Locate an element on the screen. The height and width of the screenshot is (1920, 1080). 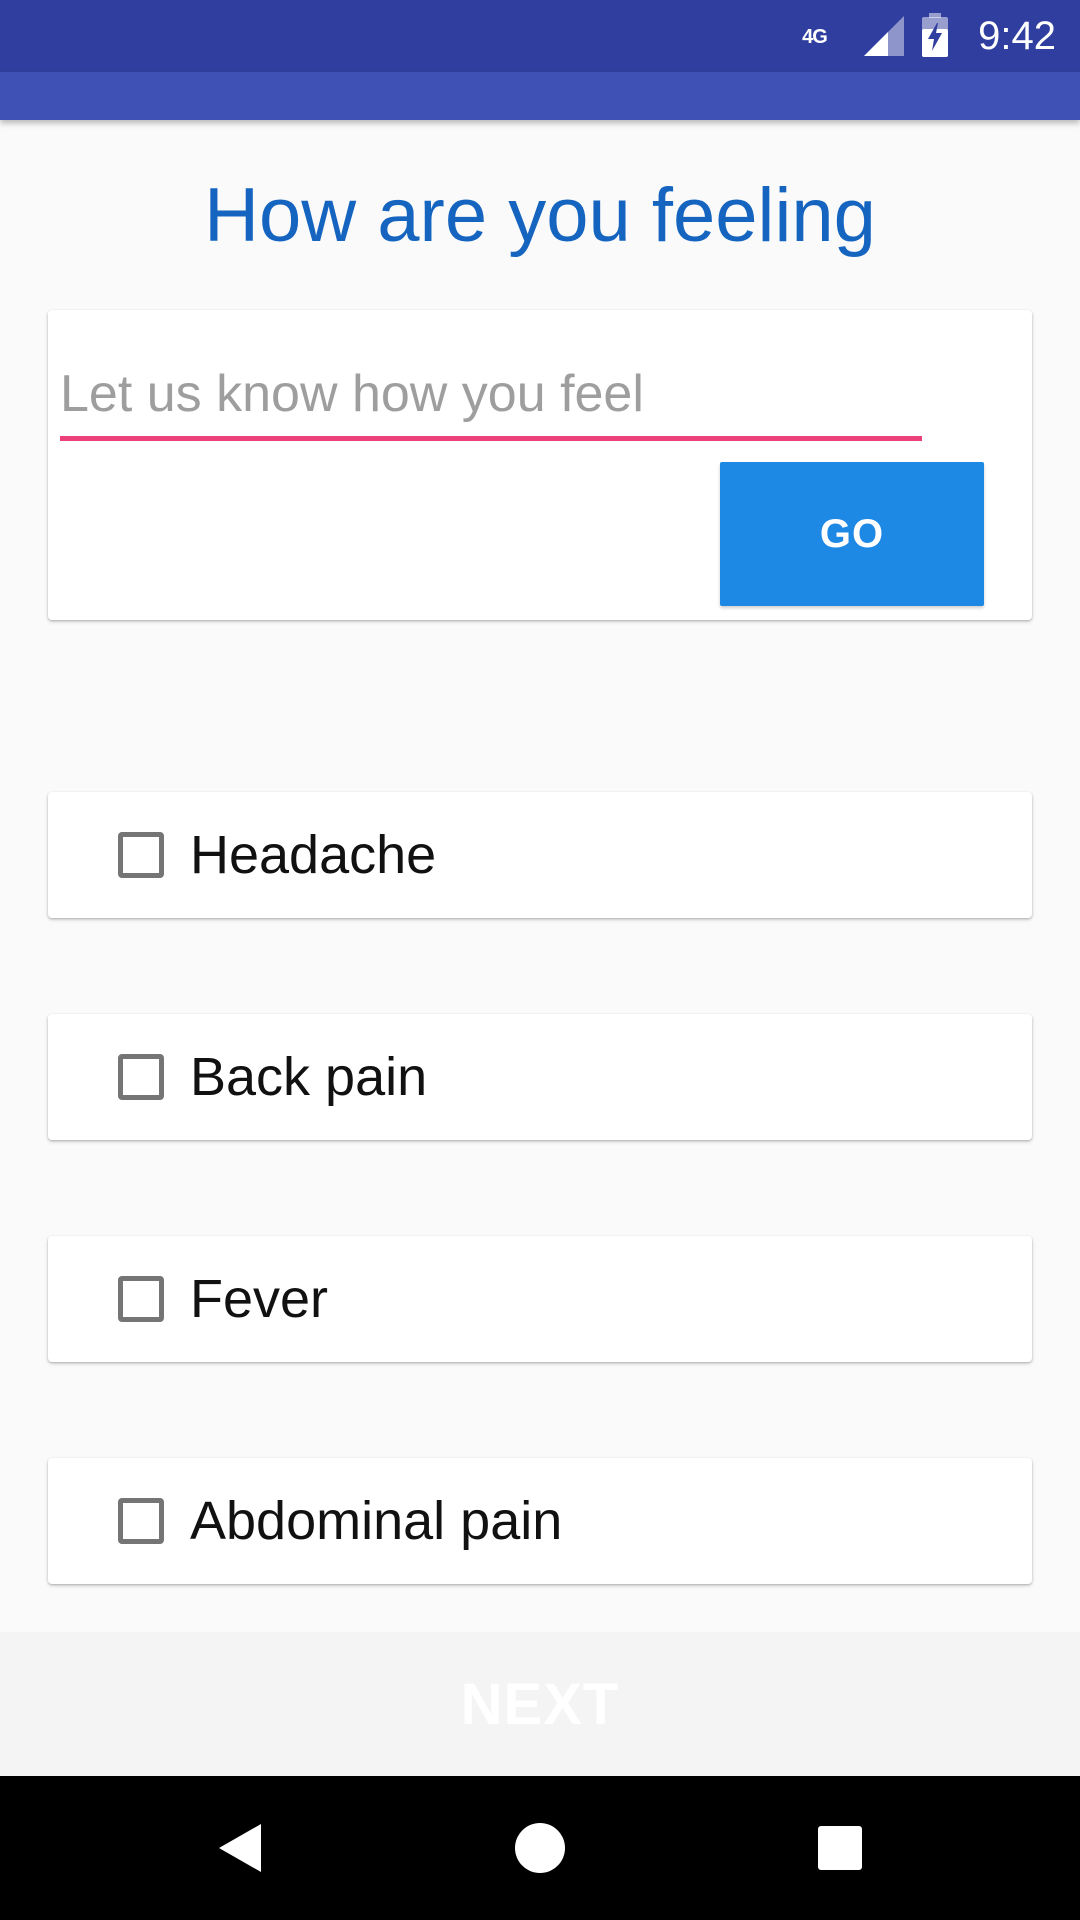
symptom-item-headache: Headache is located at coordinates (540, 855).